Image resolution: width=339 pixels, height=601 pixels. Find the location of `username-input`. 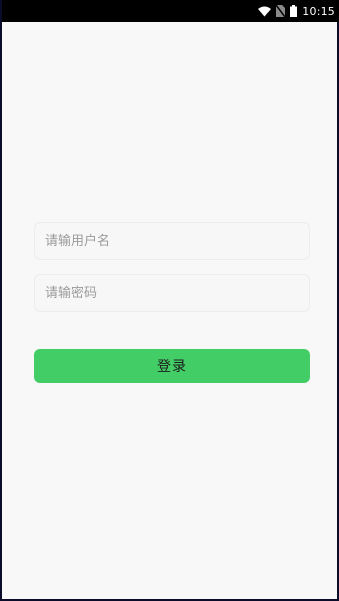

username-input is located at coordinates (172, 241).